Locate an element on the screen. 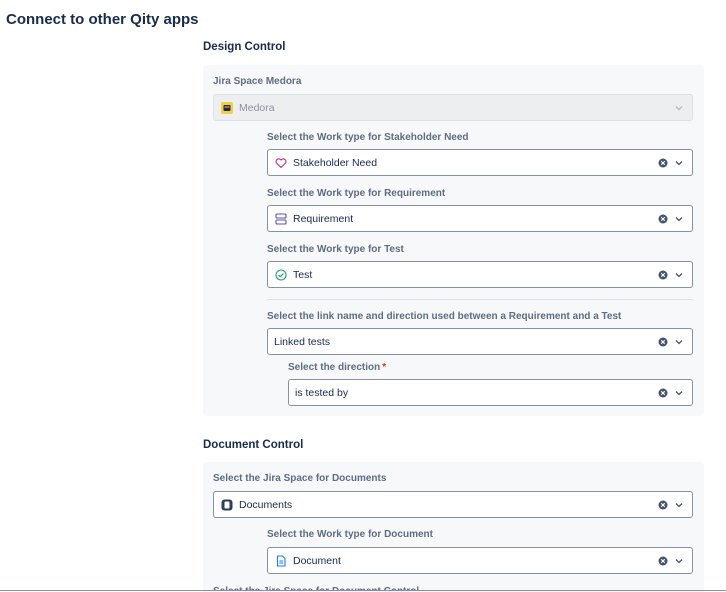 The image size is (726, 592). page-title: Connect to other Qity apps is located at coordinates (102, 19).